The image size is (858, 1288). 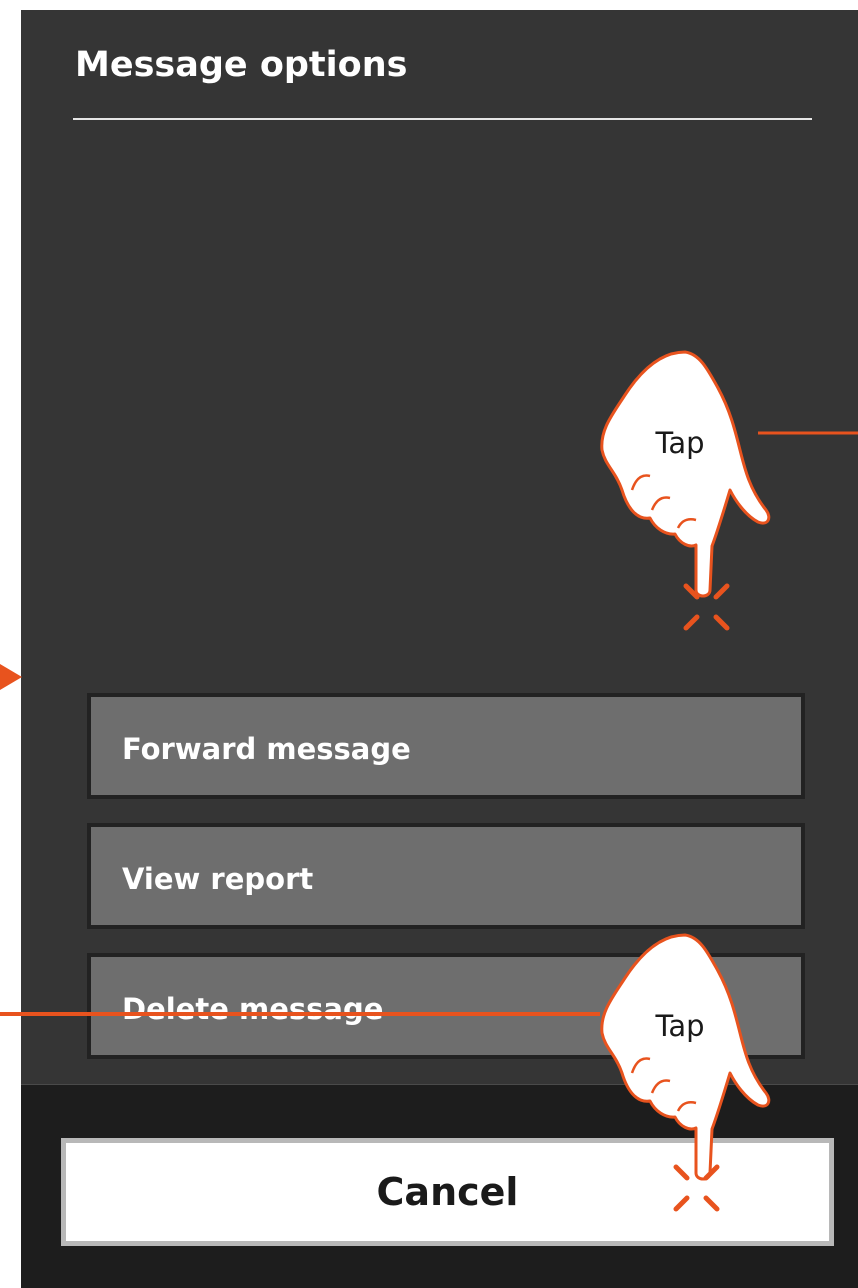 I want to click on cancel-button: Cancel, so click(x=447, y=1192).